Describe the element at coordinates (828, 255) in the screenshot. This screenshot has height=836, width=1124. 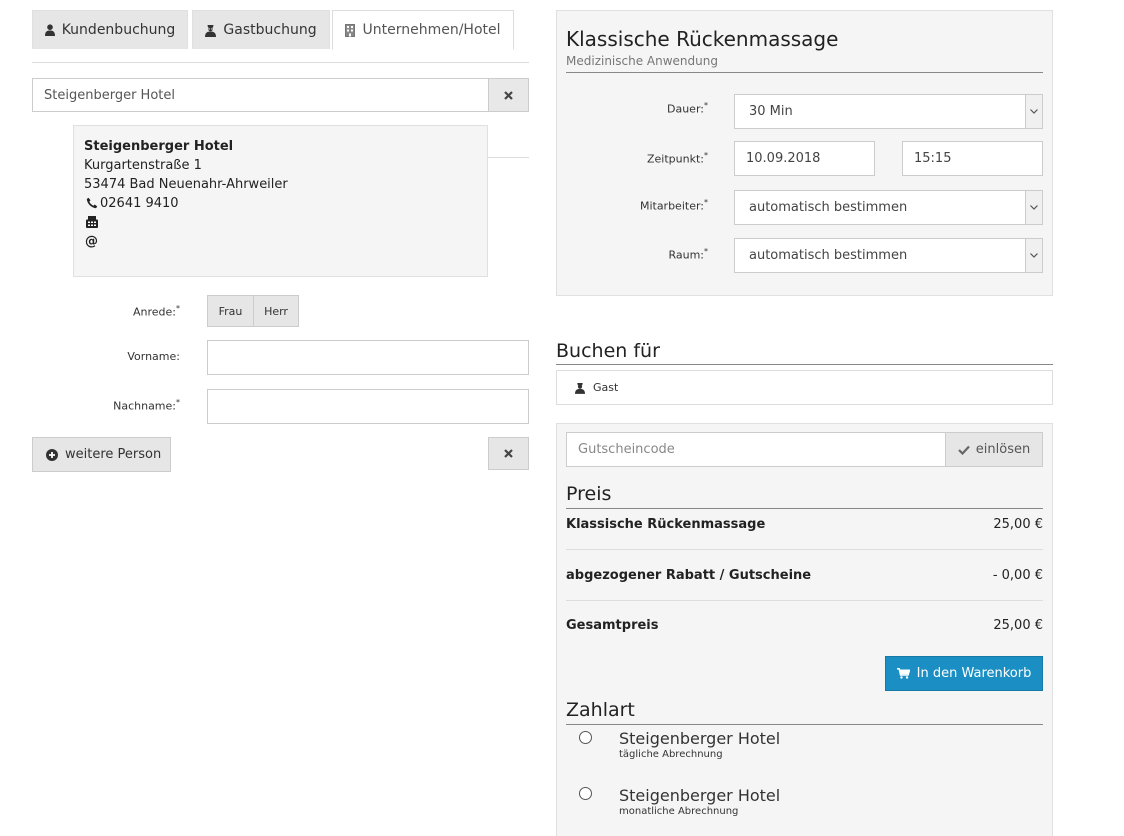
I see `room-value: automatisch bestimmen` at that location.